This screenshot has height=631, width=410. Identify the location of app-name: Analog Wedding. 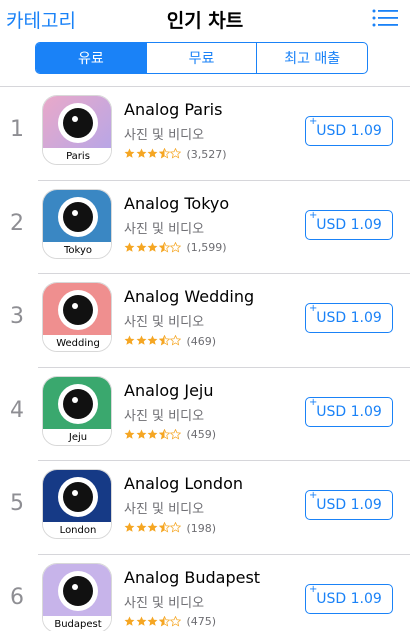
(189, 296).